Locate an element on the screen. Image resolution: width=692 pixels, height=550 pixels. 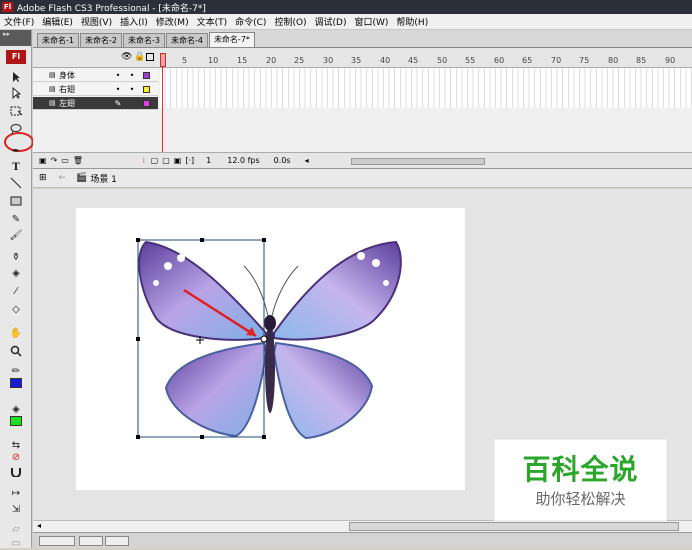
watermark-title: 百科全说 is located at coordinates (580, 469).